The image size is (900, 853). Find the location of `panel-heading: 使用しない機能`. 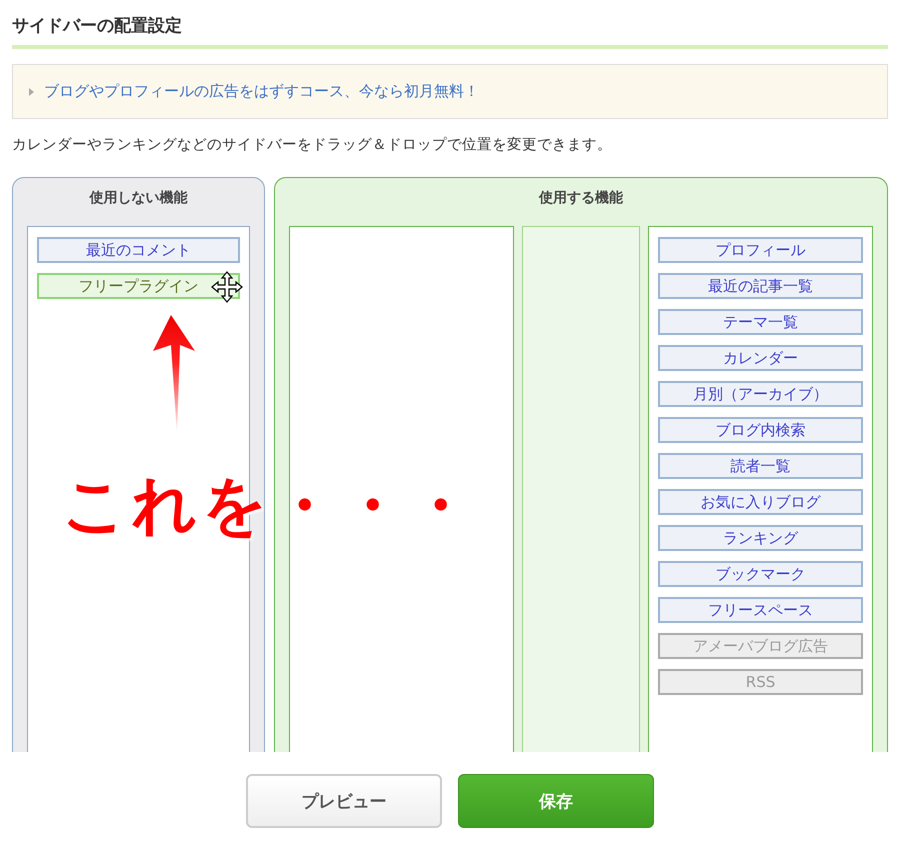

panel-heading: 使用しない機能 is located at coordinates (138, 198).